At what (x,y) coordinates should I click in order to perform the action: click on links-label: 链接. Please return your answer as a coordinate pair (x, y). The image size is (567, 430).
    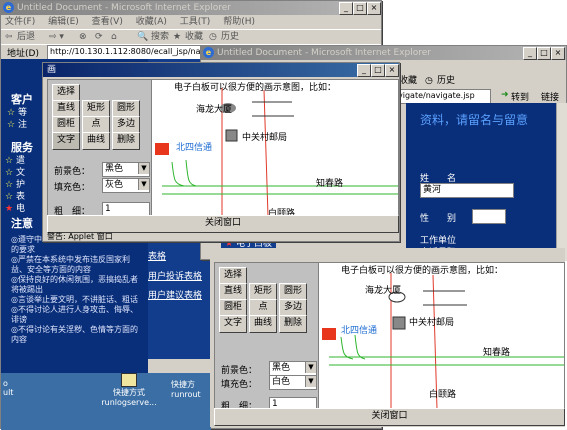
    Looking at the image, I should click on (550, 96).